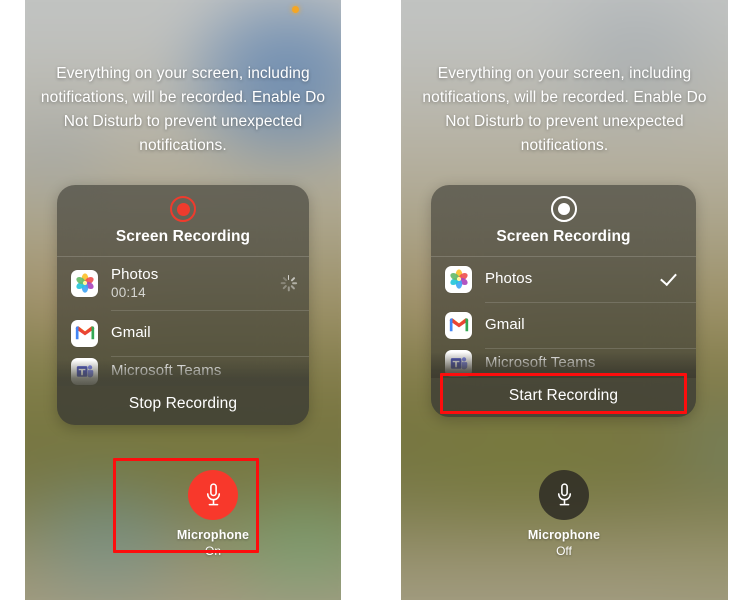 The width and height of the screenshot is (753, 600). I want to click on app-list-left: Photos 00:14 Gmail Microsoft Teams, so click(183, 321).